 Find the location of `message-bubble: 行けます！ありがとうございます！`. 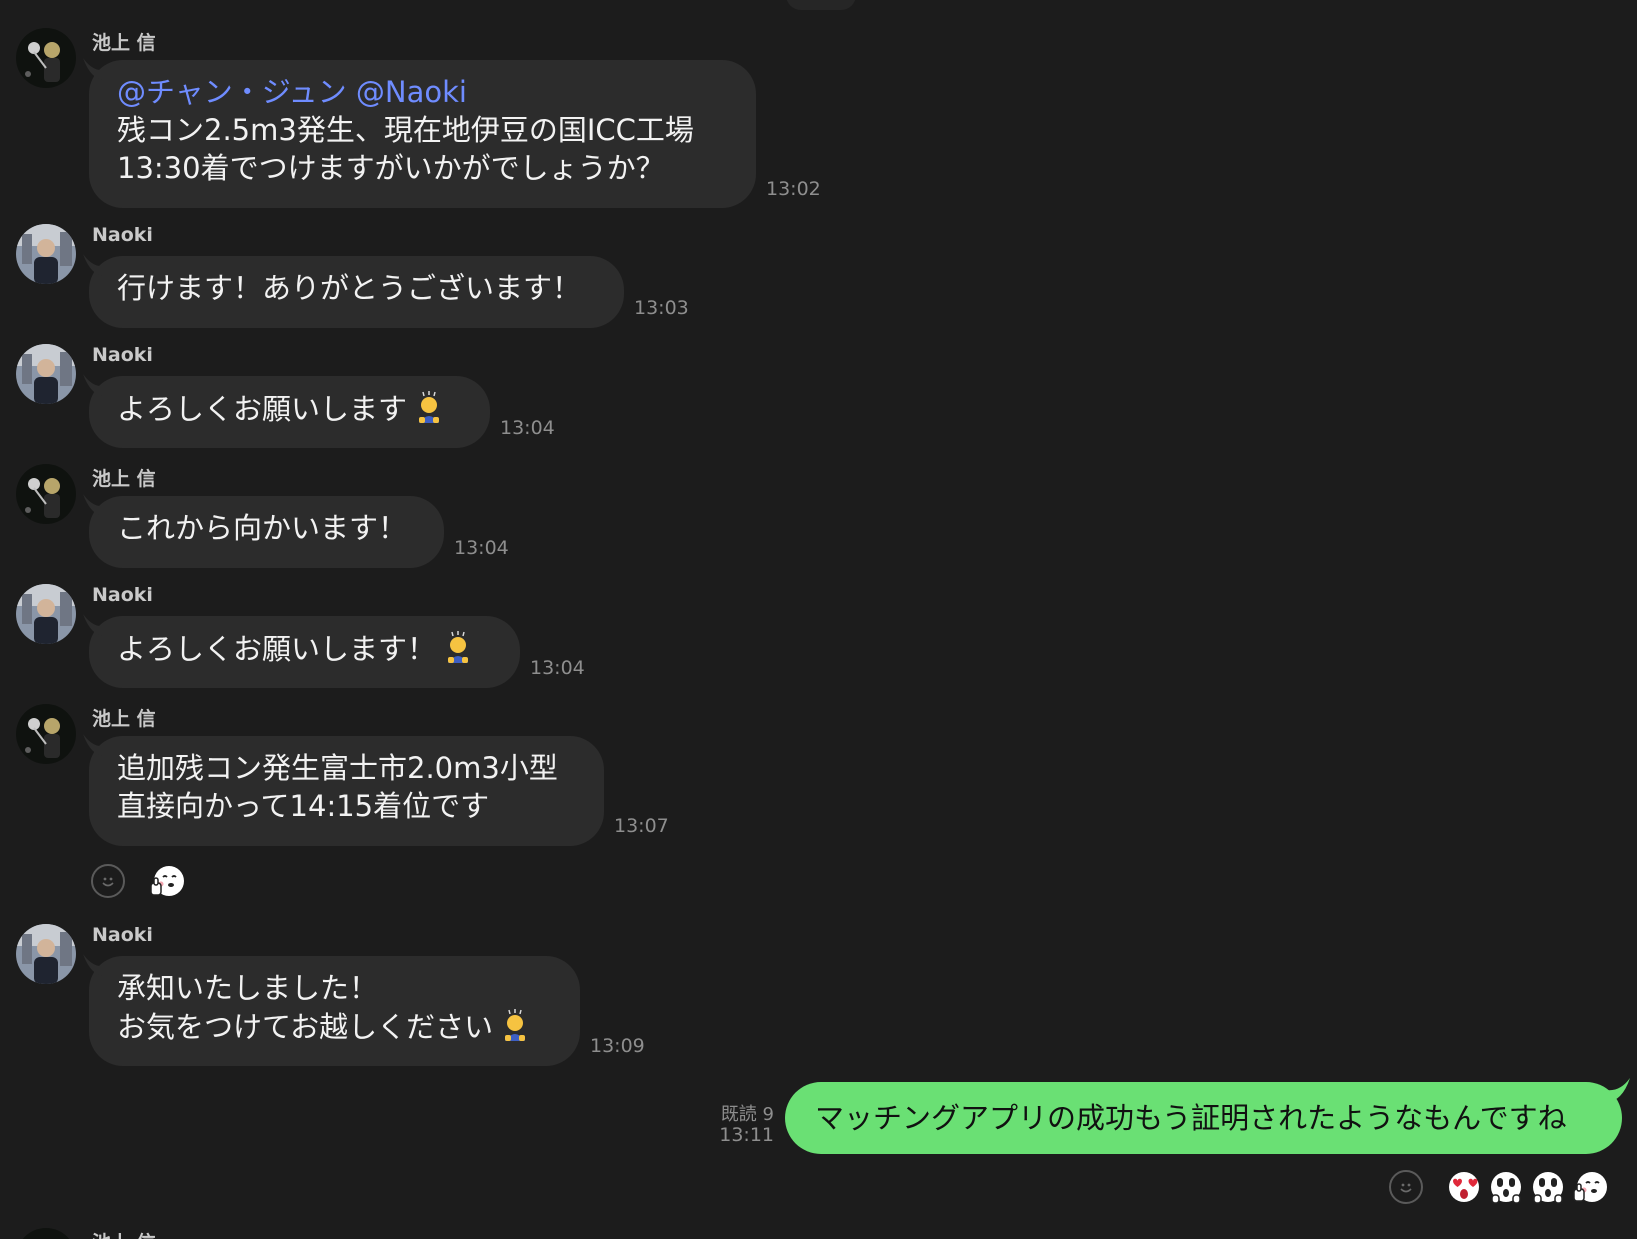

message-bubble: 行けます！ありがとうございます！ is located at coordinates (353, 291).